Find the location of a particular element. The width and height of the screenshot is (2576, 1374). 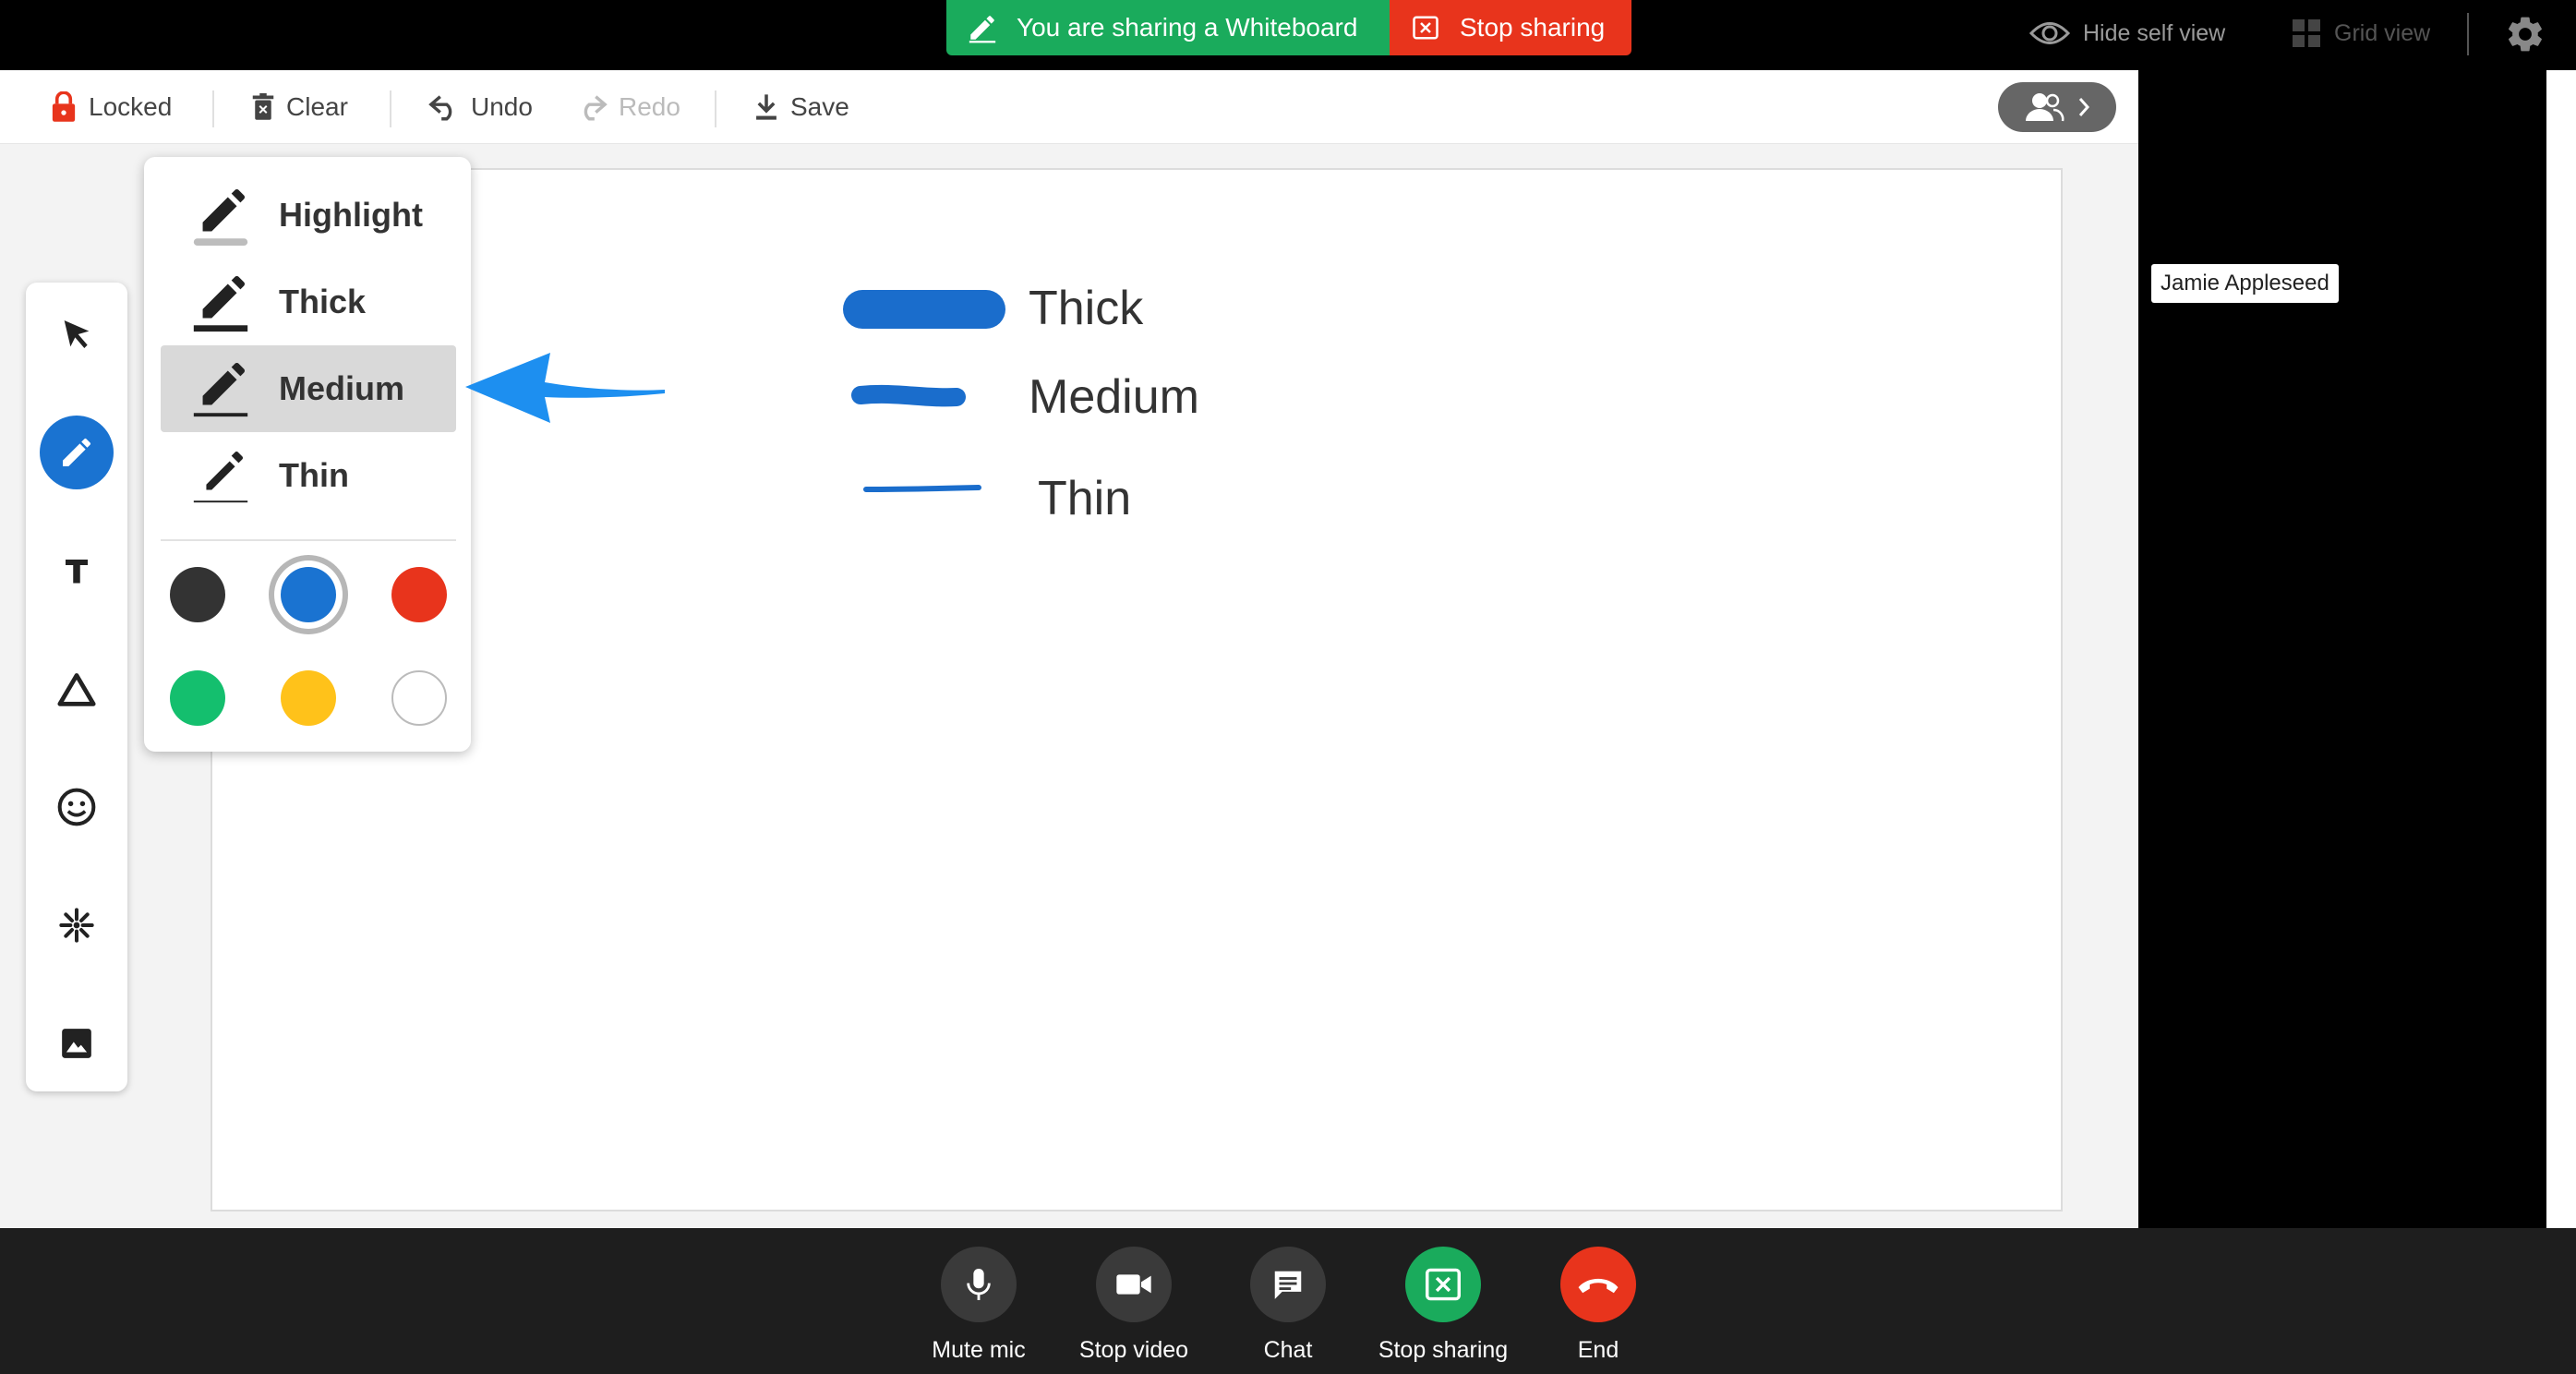

color-swatch-black is located at coordinates (197, 594).